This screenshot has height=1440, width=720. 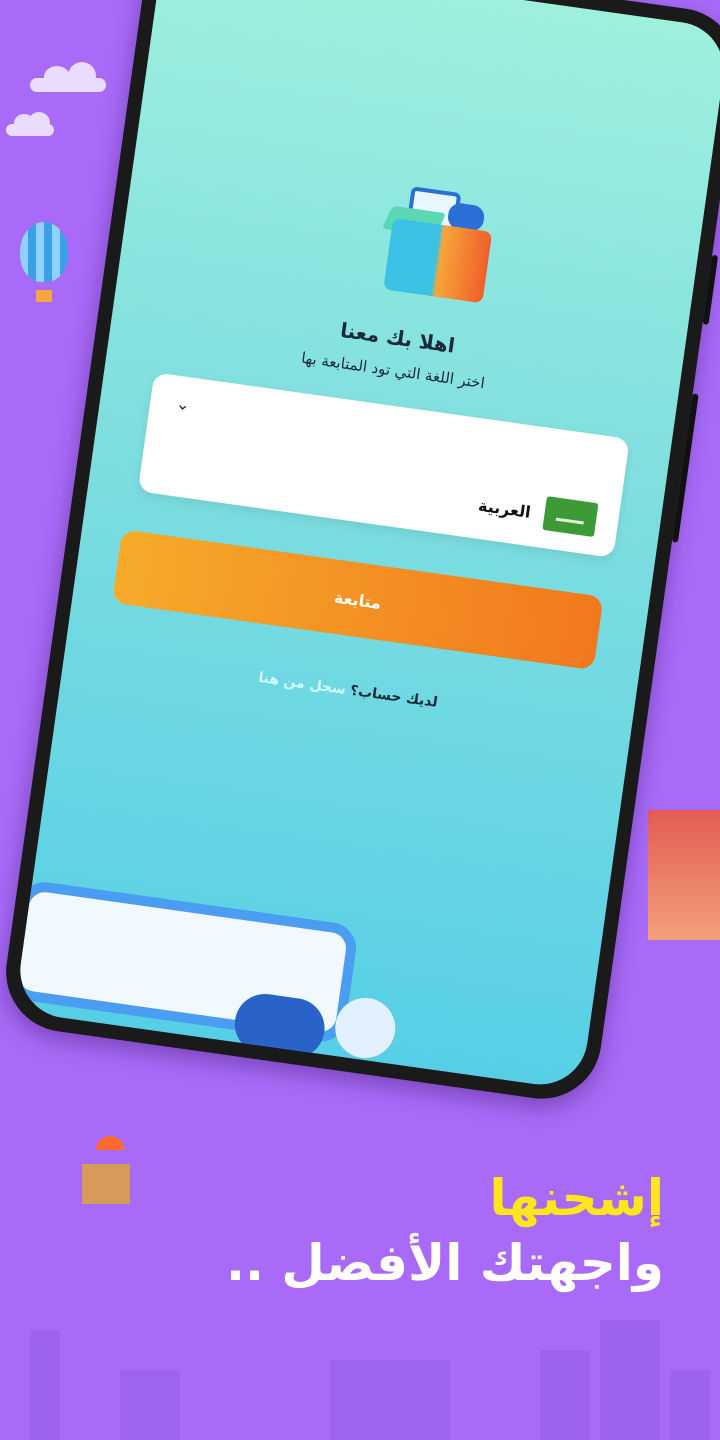 I want to click on account-question: لديك حساب؟, so click(x=394, y=696).